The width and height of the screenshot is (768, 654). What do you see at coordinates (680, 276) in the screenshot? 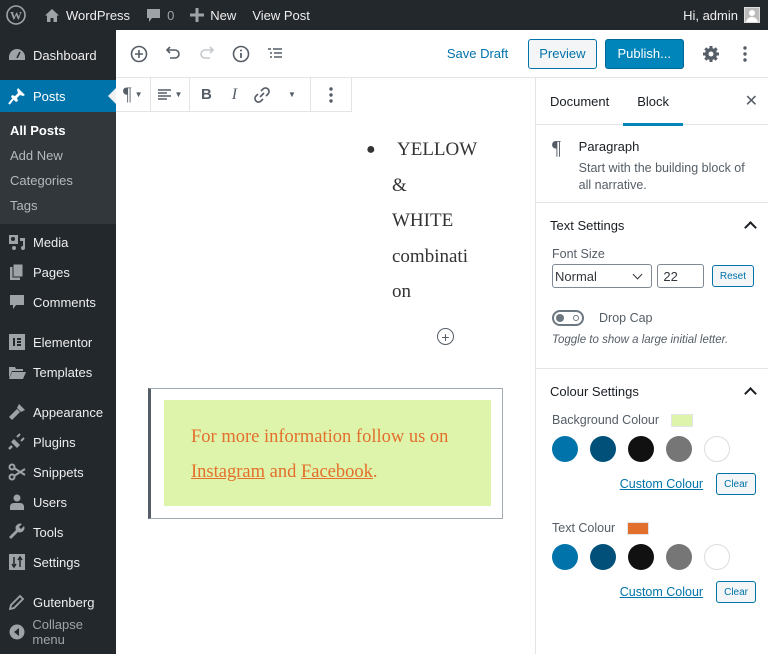
I see `font-size-input: 22` at bounding box center [680, 276].